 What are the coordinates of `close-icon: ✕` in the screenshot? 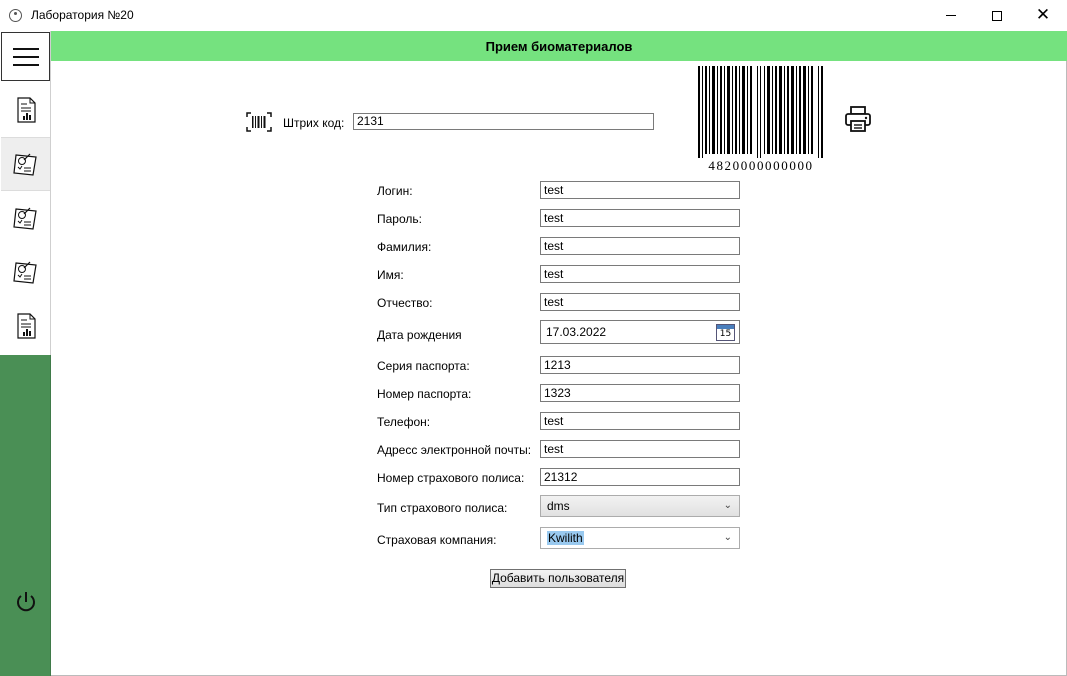 It's located at (1043, 15).